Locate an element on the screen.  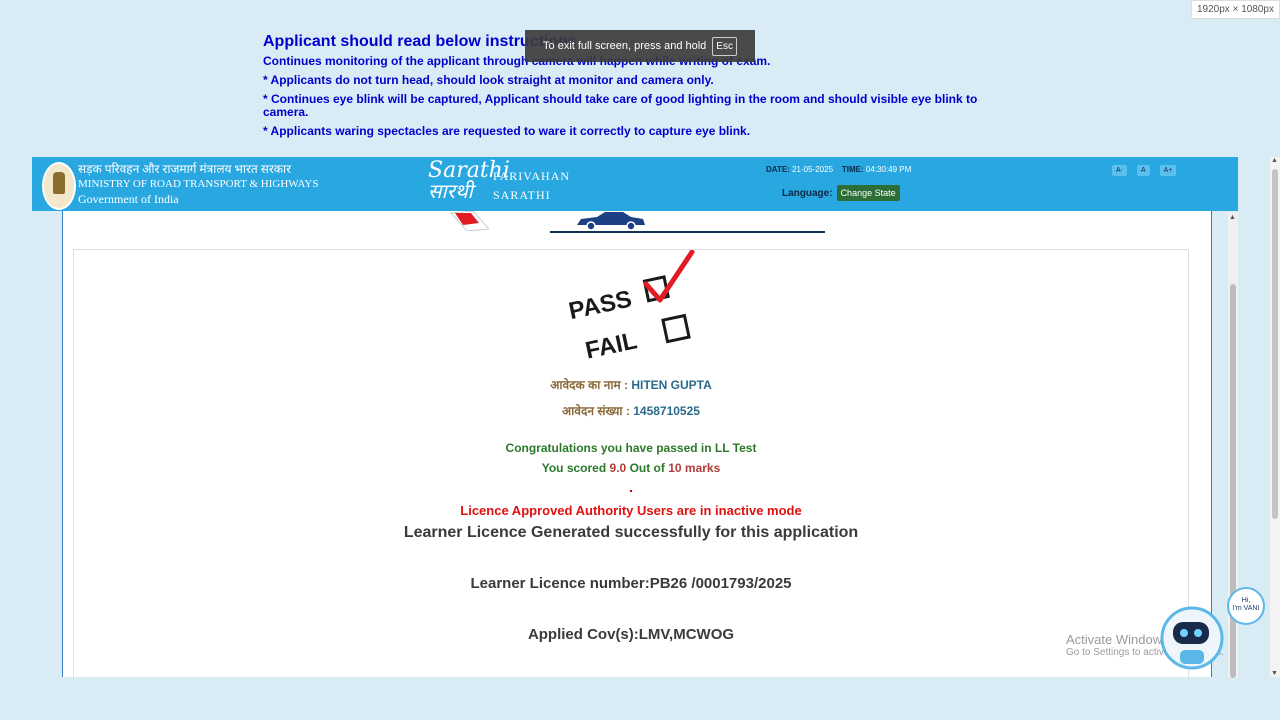
government-label: Government of India is located at coordinates (128, 199).